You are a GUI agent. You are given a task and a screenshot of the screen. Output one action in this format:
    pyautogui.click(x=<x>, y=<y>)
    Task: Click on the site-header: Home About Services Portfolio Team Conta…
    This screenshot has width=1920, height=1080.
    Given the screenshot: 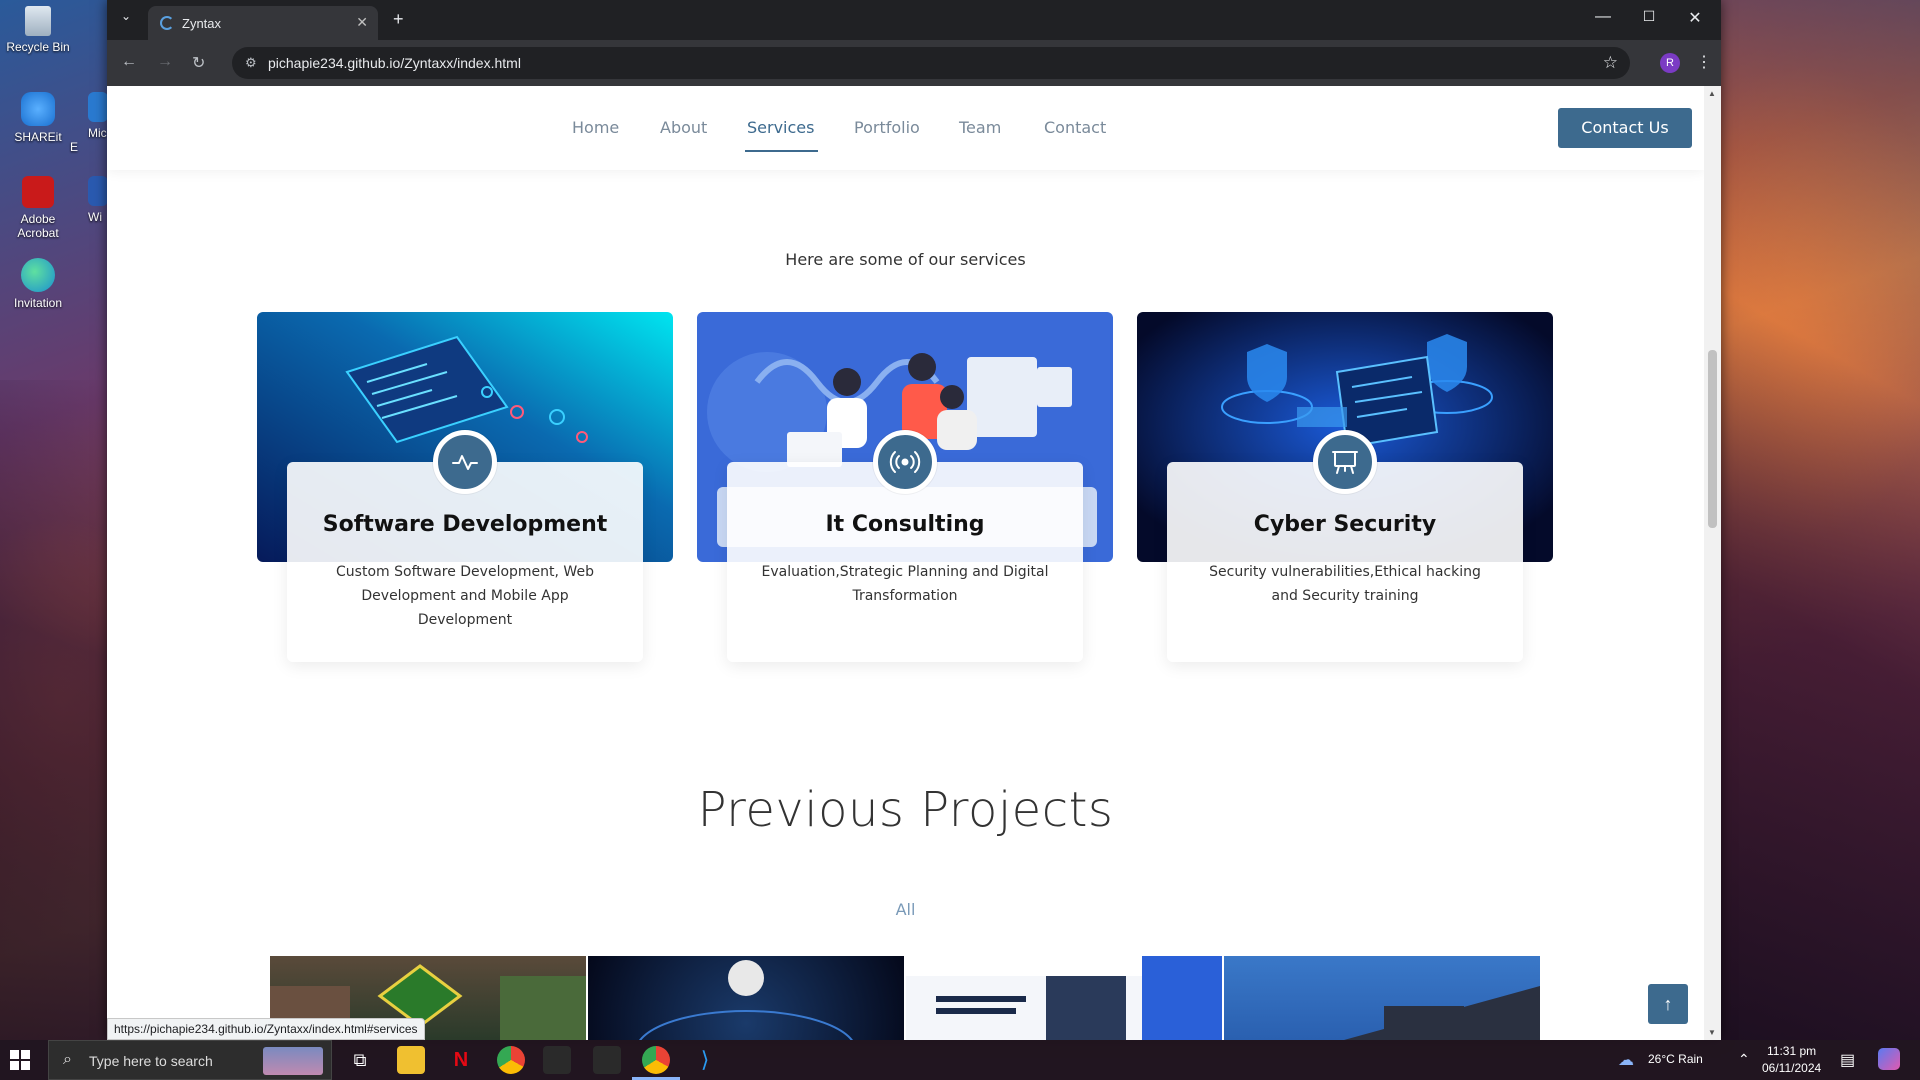 What is the action you would take?
    pyautogui.click(x=905, y=128)
    